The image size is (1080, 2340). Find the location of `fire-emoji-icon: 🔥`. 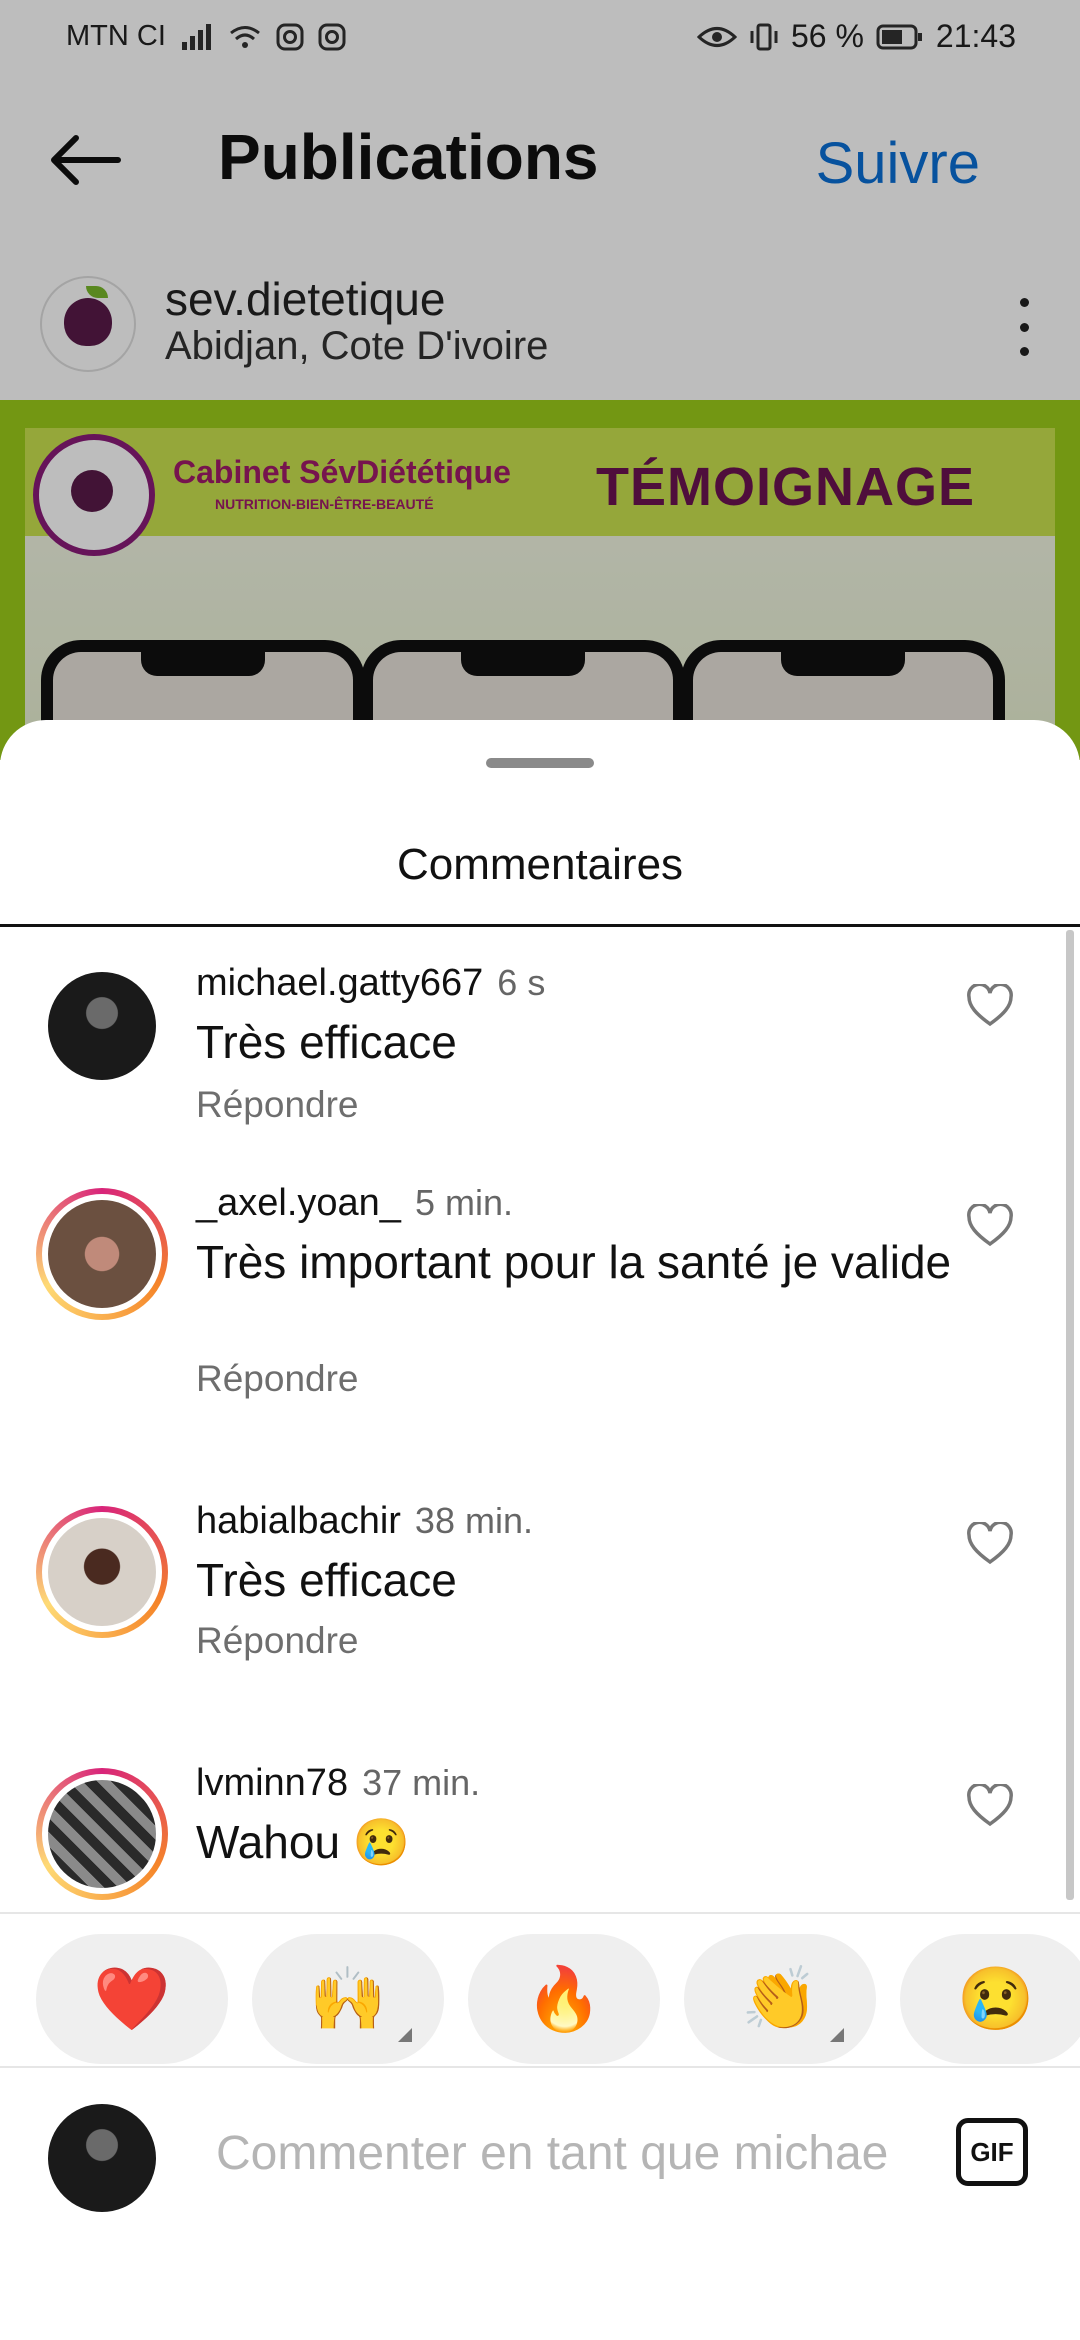

fire-emoji-icon: 🔥 is located at coordinates (564, 1999).